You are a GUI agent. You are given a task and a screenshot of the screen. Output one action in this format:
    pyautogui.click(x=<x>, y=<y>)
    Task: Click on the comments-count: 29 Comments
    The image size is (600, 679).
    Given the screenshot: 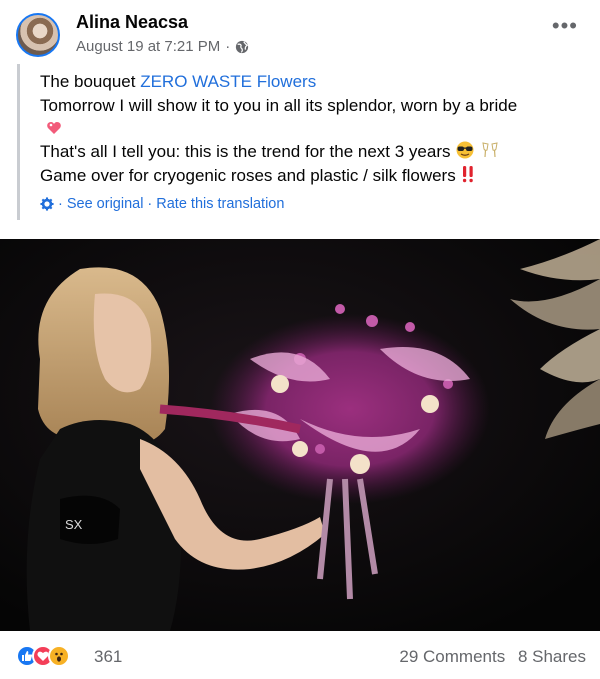 What is the action you would take?
    pyautogui.click(x=452, y=656)
    